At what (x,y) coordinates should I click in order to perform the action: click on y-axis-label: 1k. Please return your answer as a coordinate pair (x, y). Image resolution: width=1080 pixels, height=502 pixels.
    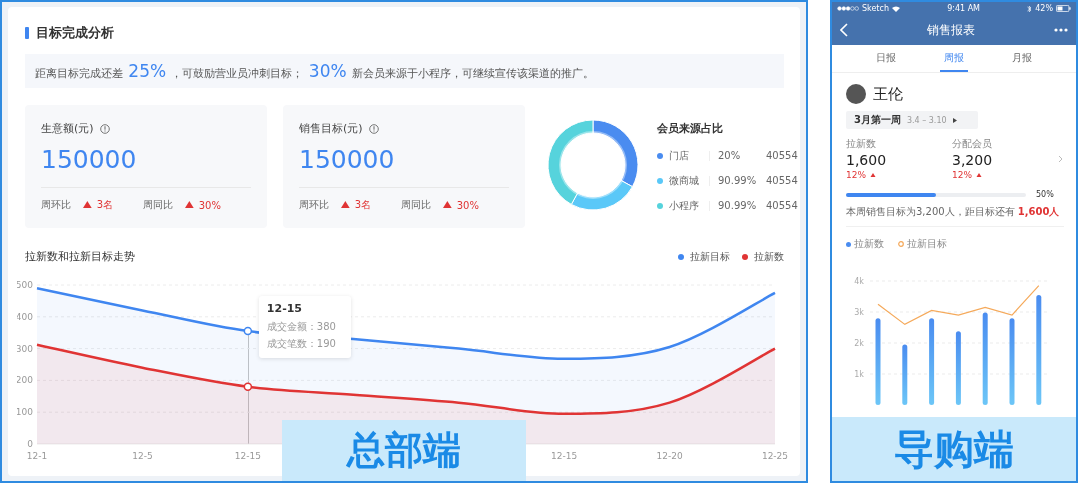
    Looking at the image, I should click on (859, 374).